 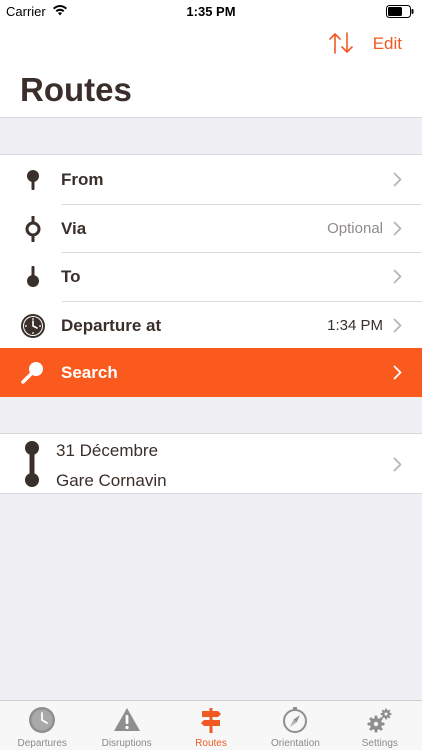 What do you see at coordinates (107, 450) in the screenshot?
I see `recent-route-origin: 31 Décembre` at bounding box center [107, 450].